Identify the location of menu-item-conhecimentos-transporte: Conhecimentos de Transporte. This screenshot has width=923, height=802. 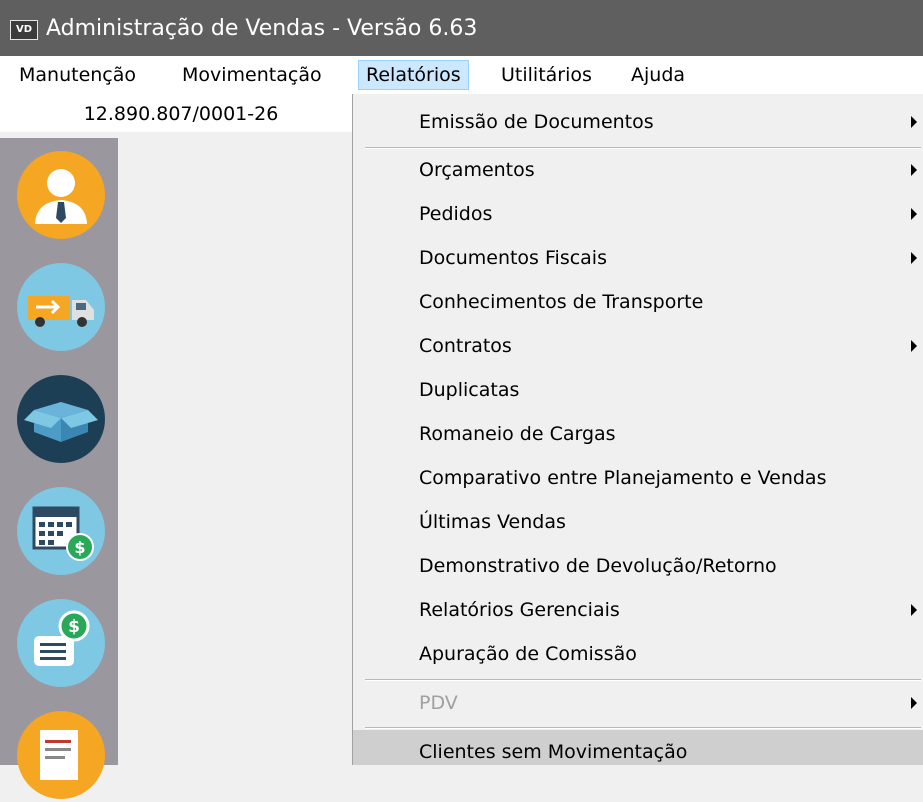
(638, 302).